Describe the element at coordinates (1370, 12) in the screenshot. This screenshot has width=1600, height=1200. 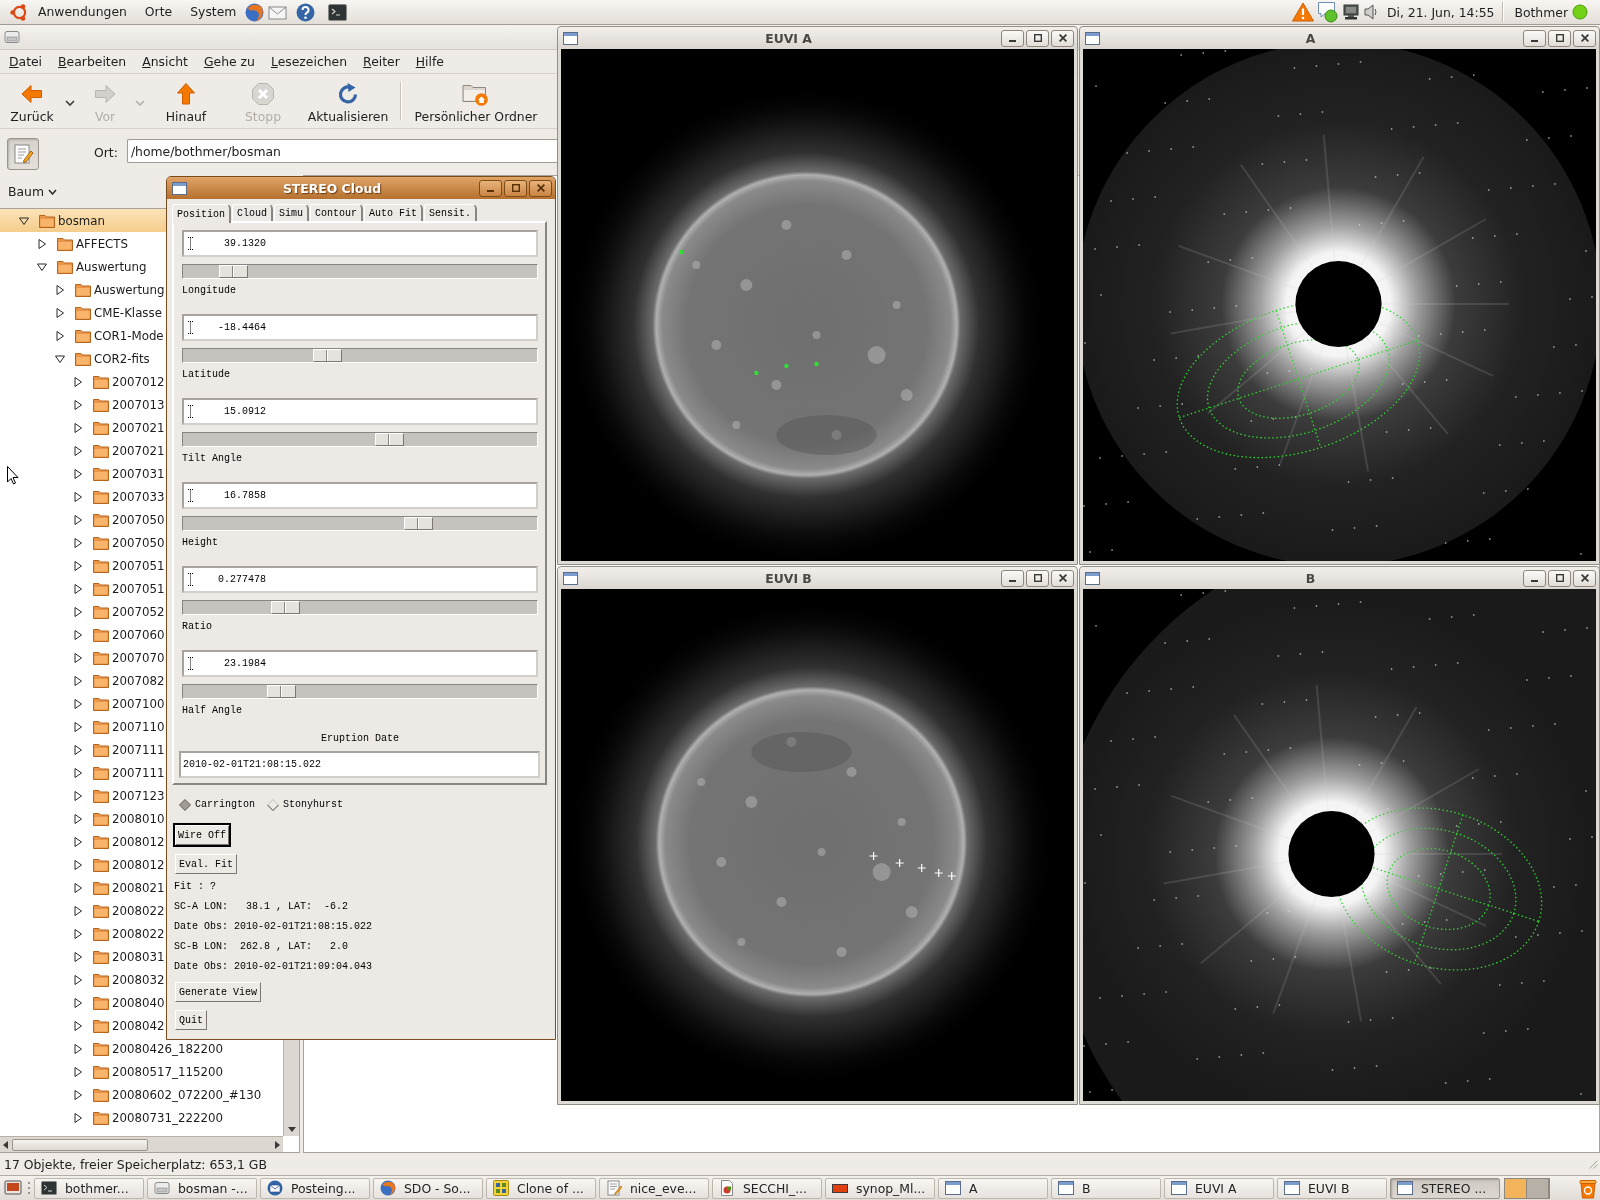
I see `speaker-icon` at that location.